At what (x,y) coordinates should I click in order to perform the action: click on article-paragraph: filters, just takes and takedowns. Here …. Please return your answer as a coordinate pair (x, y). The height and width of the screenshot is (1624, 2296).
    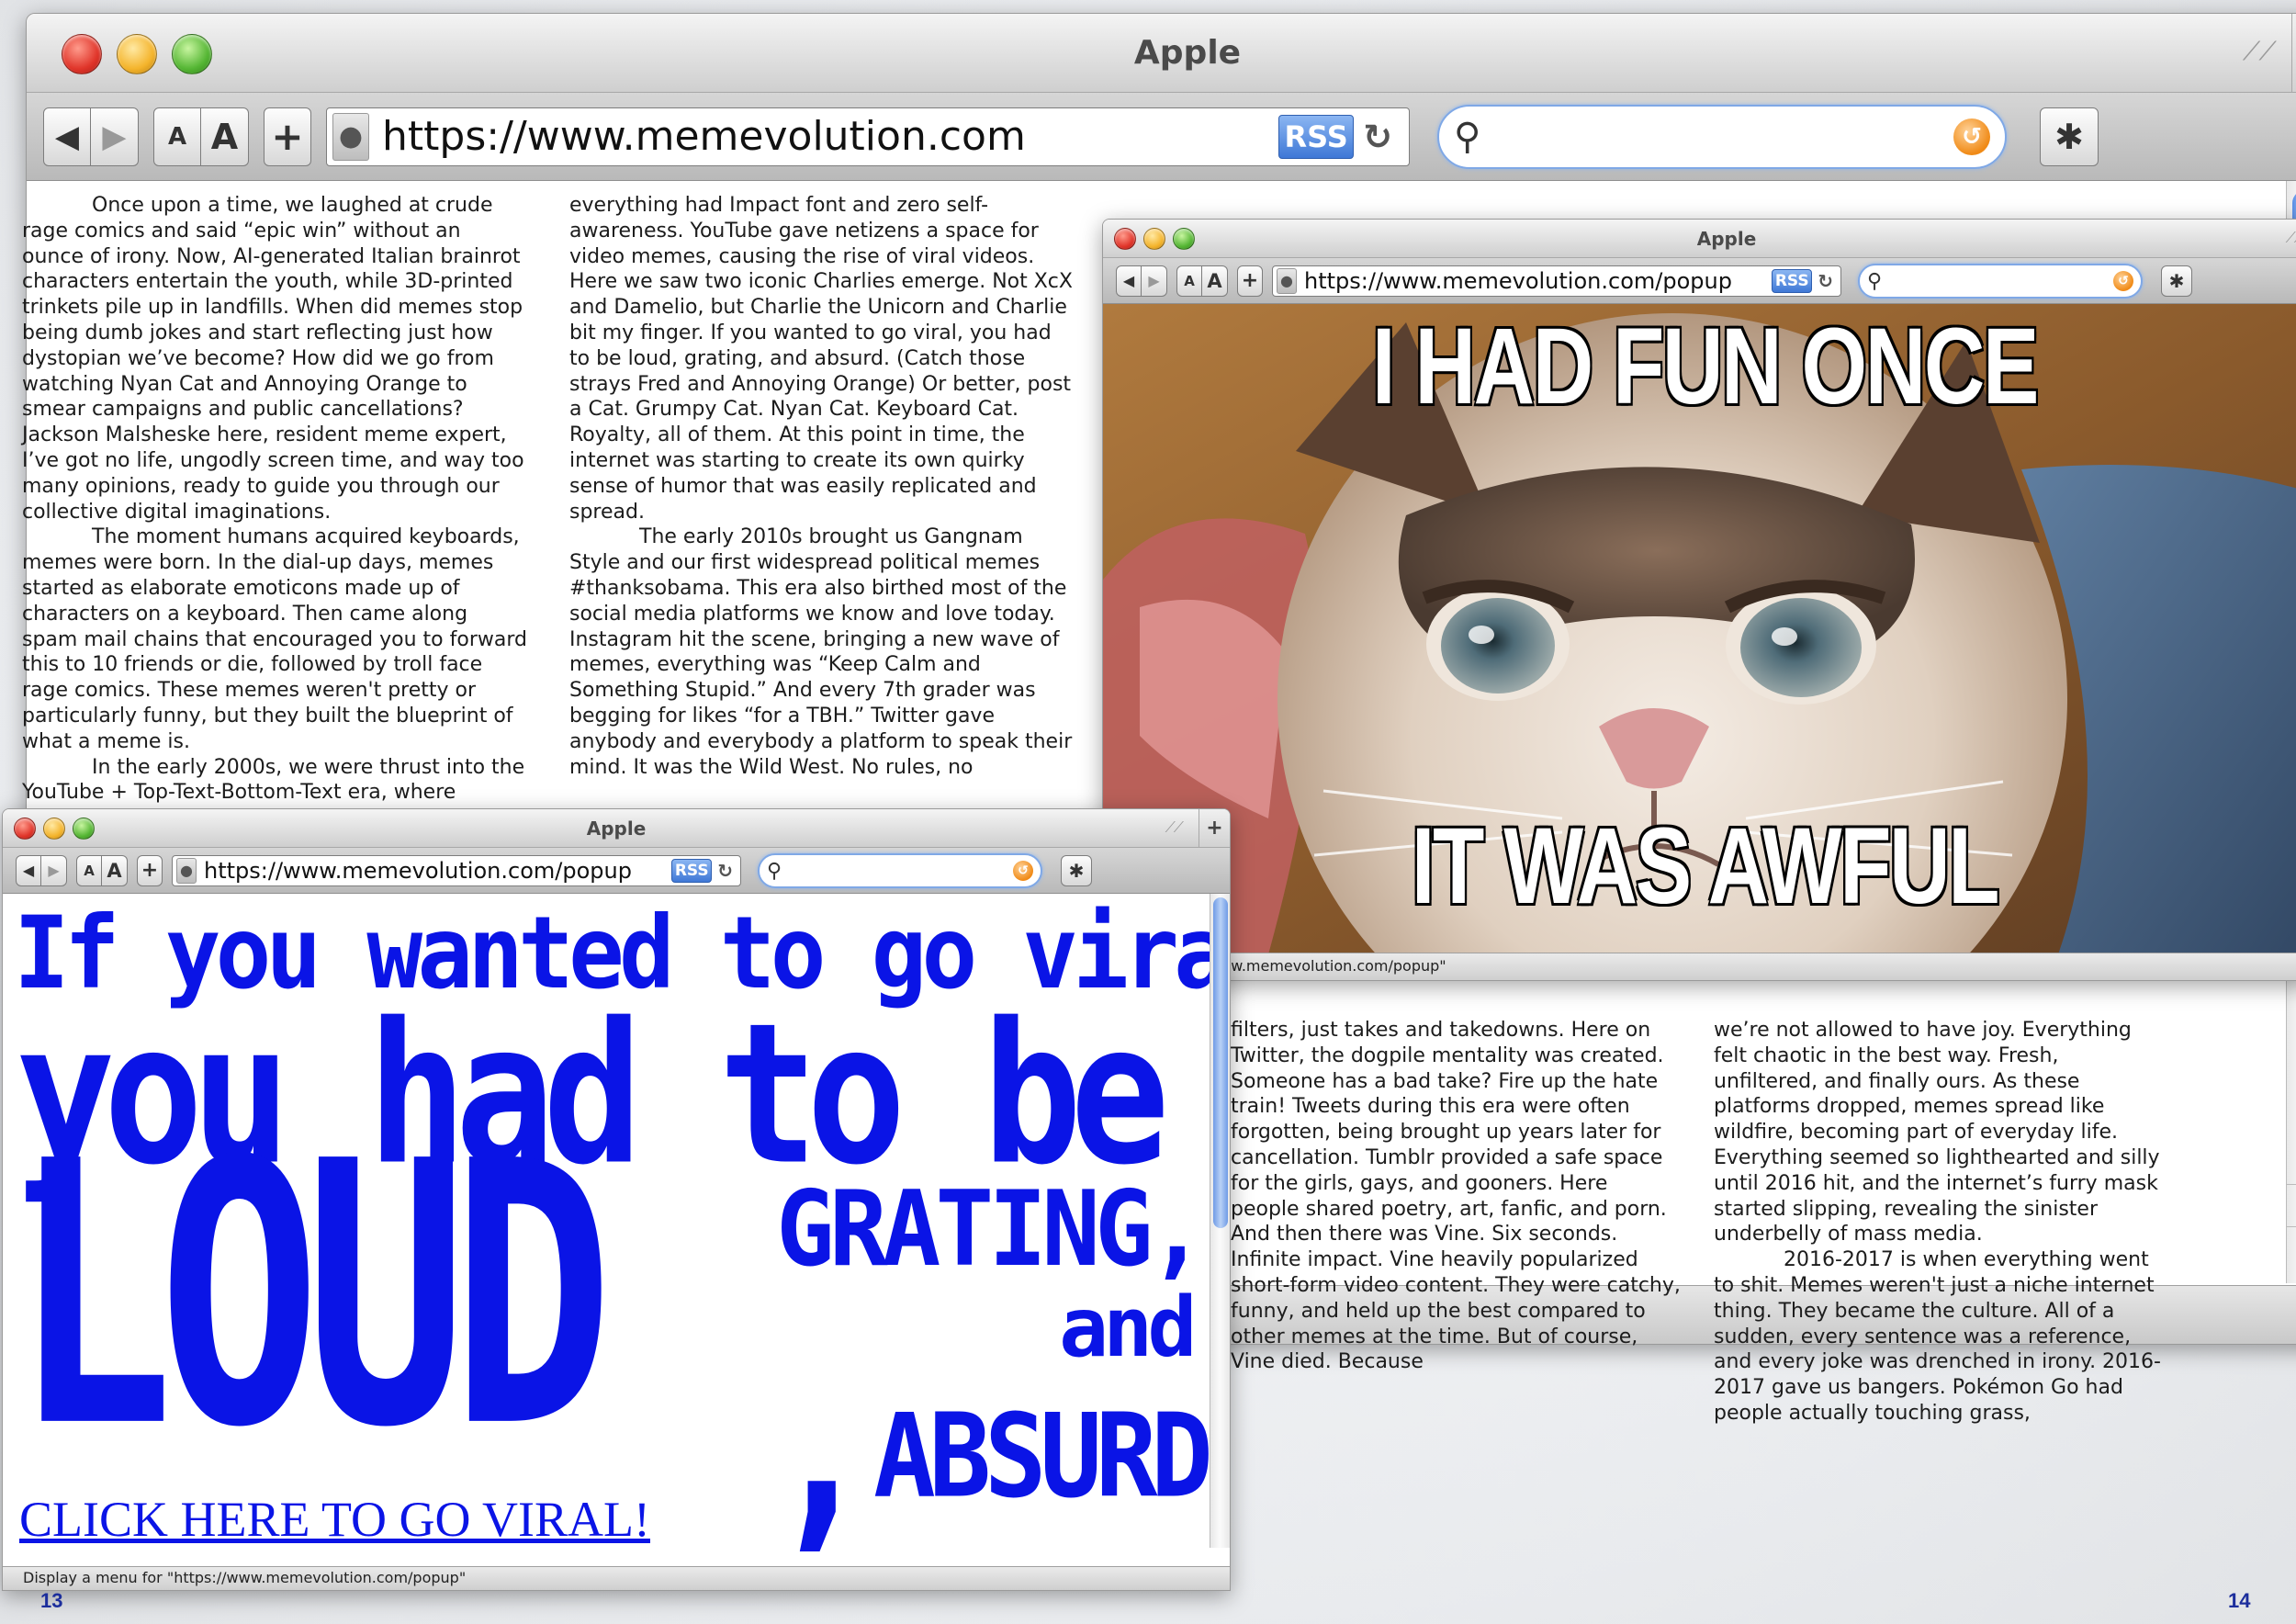
    Looking at the image, I should click on (1456, 1196).